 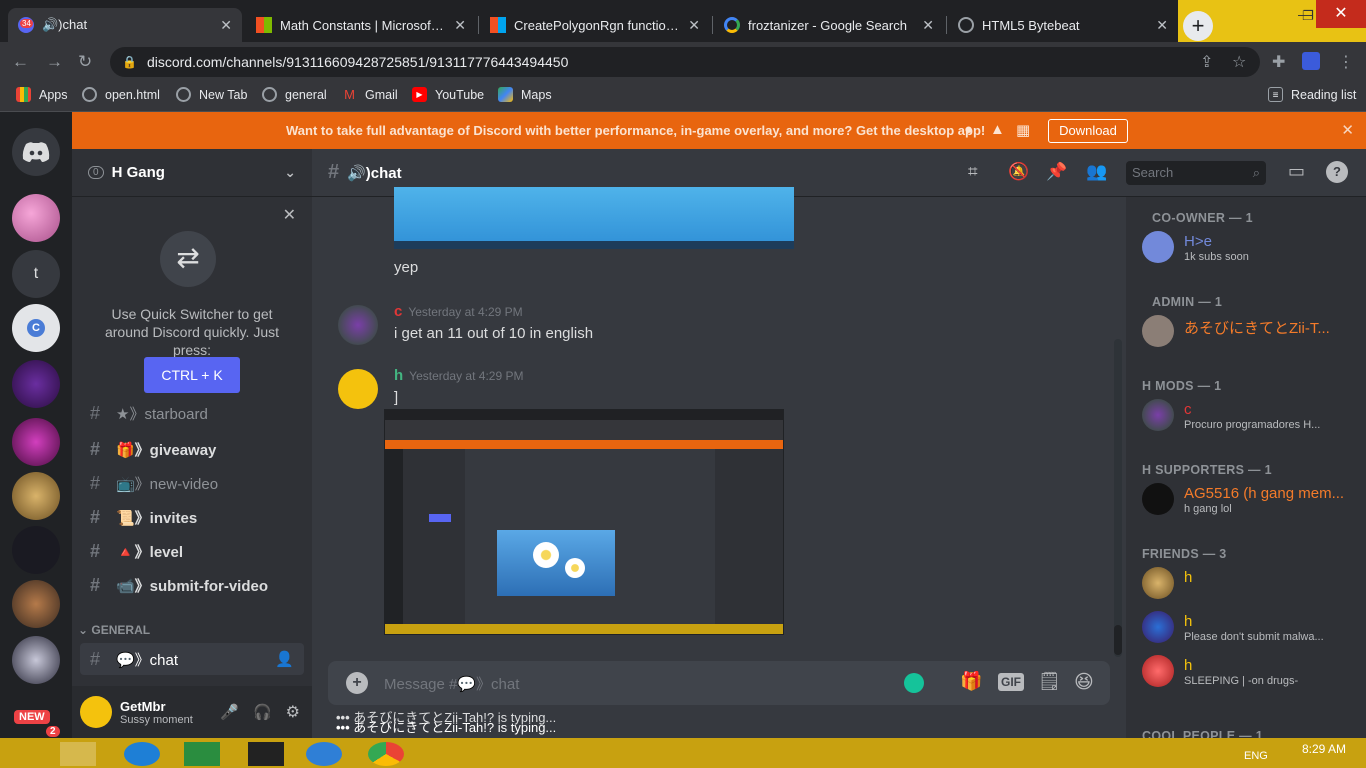 What do you see at coordinates (1096, 172) in the screenshot?
I see `member-list-icon: 👥` at bounding box center [1096, 172].